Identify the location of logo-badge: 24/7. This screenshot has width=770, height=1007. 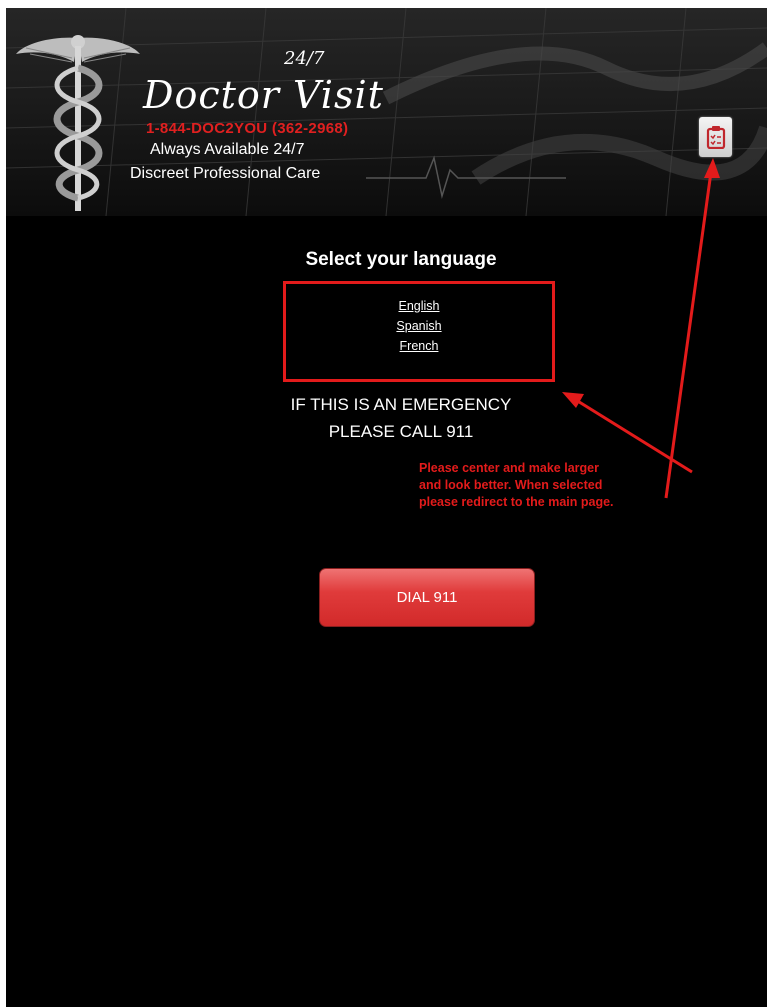
(304, 58).